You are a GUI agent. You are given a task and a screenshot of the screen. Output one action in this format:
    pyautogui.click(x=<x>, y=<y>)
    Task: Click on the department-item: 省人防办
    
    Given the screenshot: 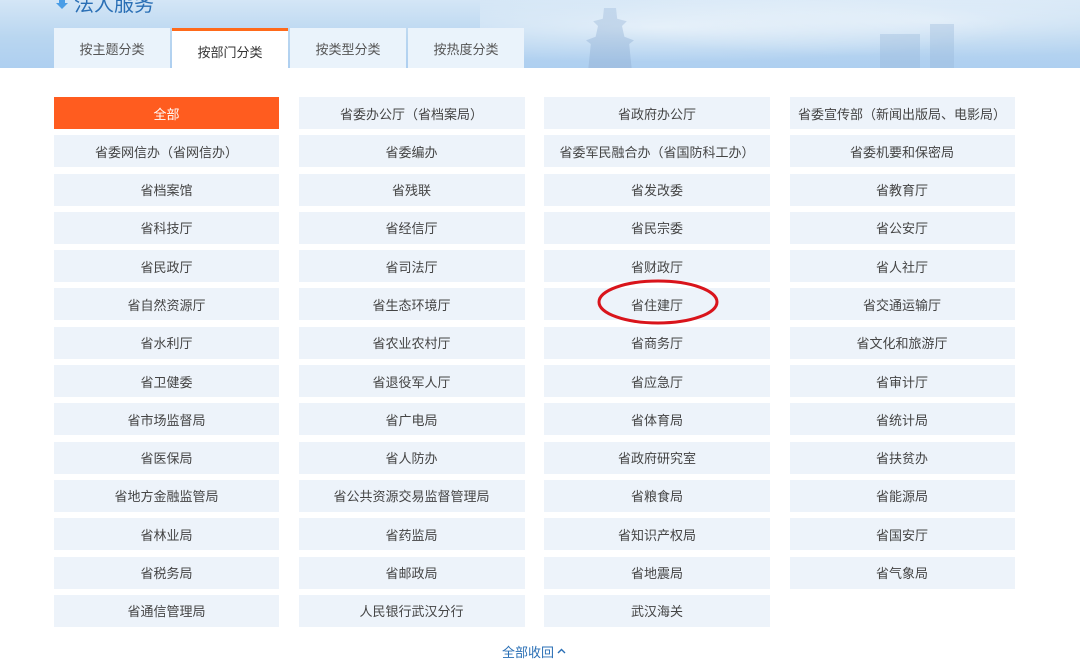 What is the action you would take?
    pyautogui.click(x=411, y=457)
    